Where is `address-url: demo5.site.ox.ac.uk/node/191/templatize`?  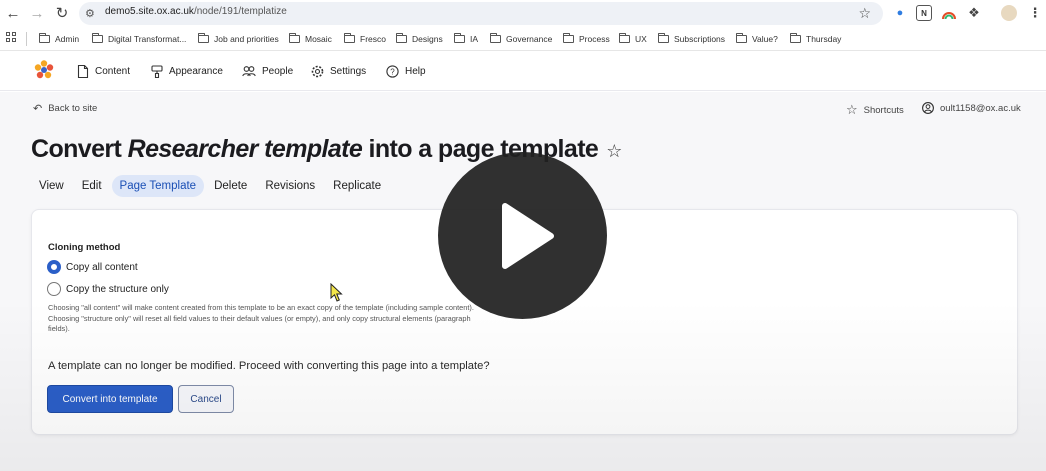
address-url: demo5.site.ox.ac.uk/node/191/templatize is located at coordinates (196, 11).